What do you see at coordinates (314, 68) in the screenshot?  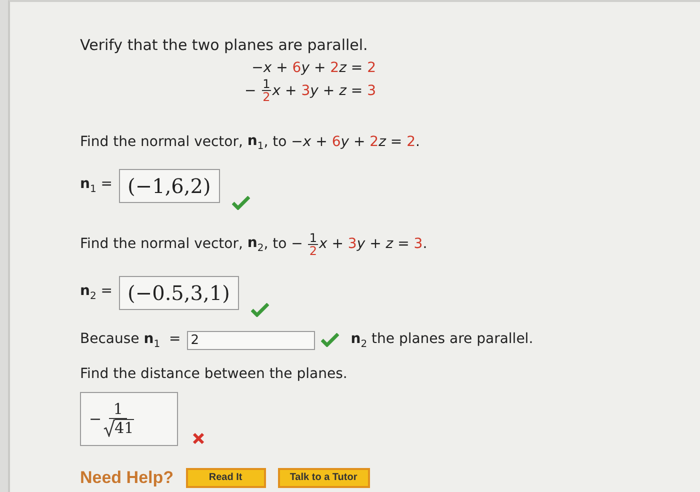 I see `equation: −x + 6y + 2z = 2` at bounding box center [314, 68].